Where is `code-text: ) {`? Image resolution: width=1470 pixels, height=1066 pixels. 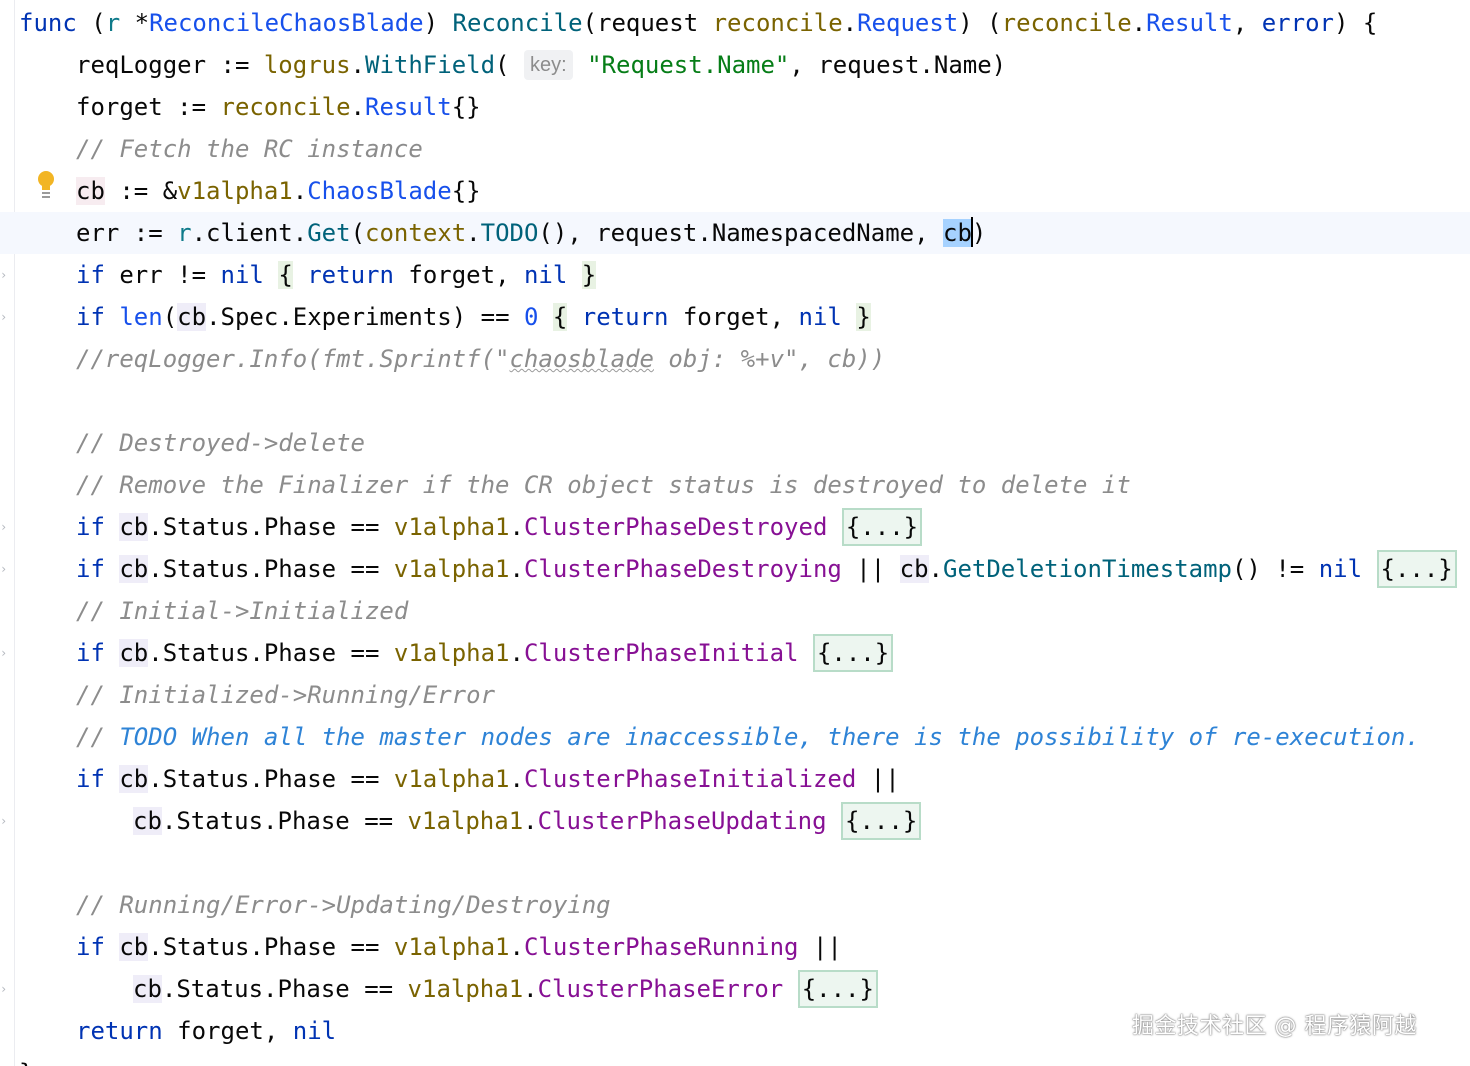
code-text: ) { is located at coordinates (1355, 23).